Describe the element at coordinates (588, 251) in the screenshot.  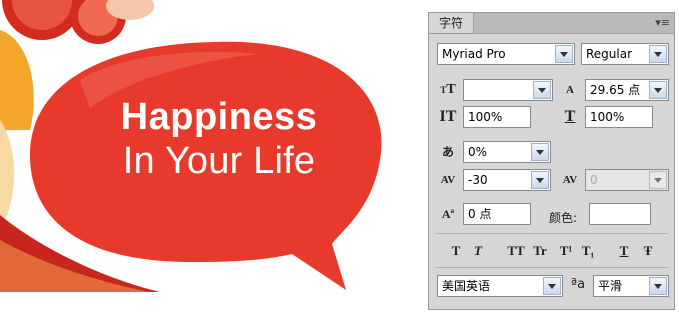
I see `subscript-button: T₁` at that location.